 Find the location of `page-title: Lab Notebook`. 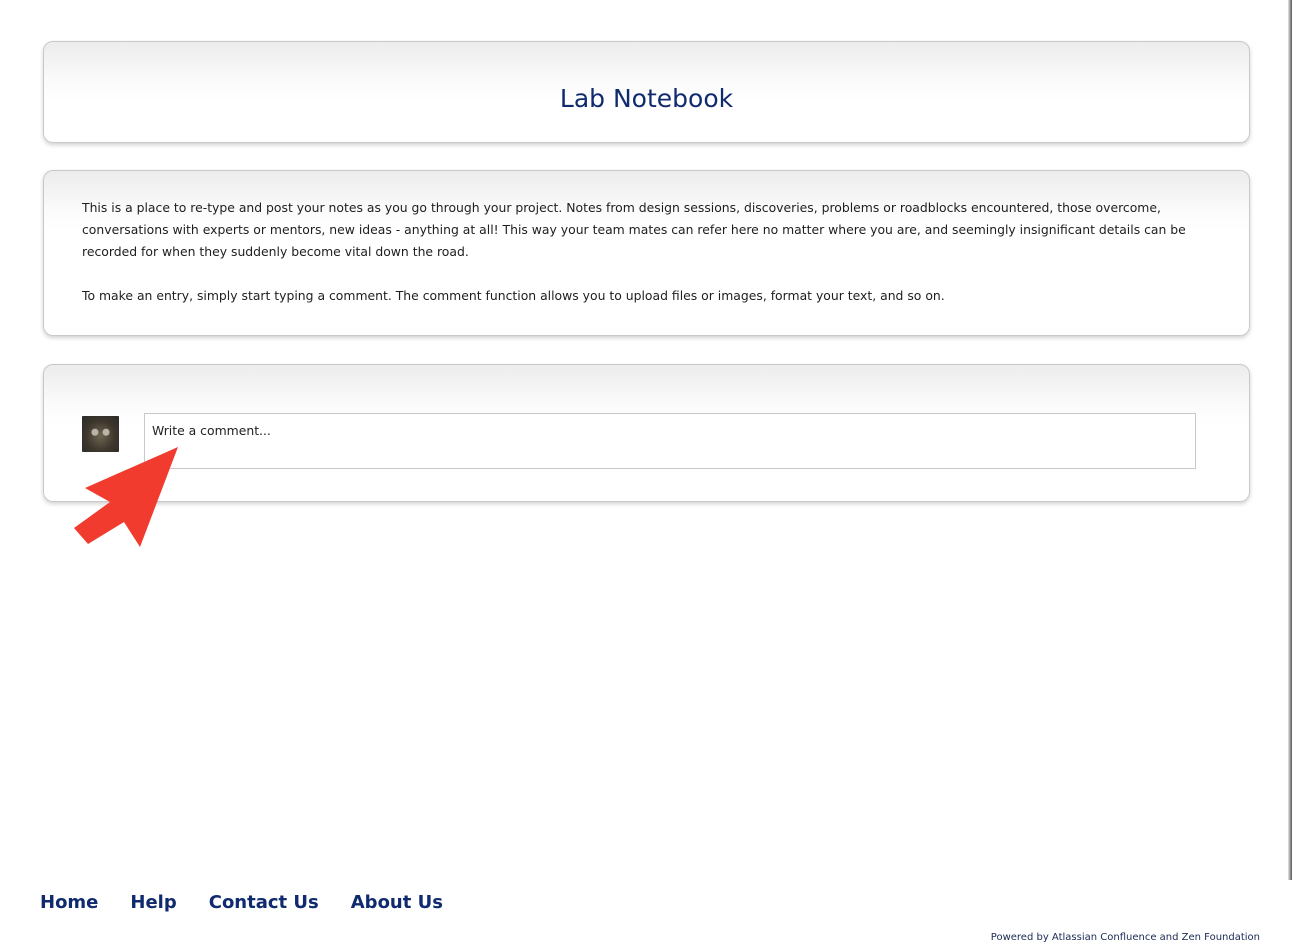

page-title: Lab Notebook is located at coordinates (646, 98).